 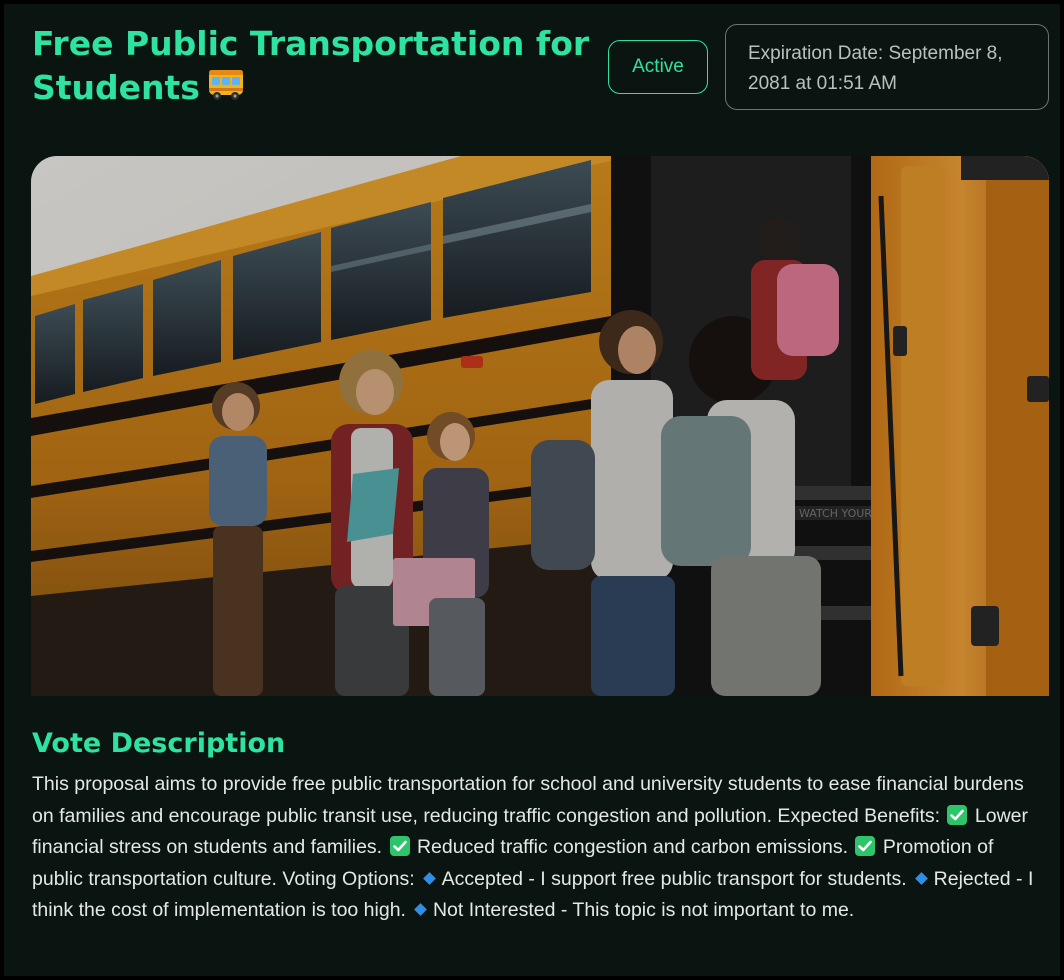 I want to click on bus-icon, so click(x=226, y=90).